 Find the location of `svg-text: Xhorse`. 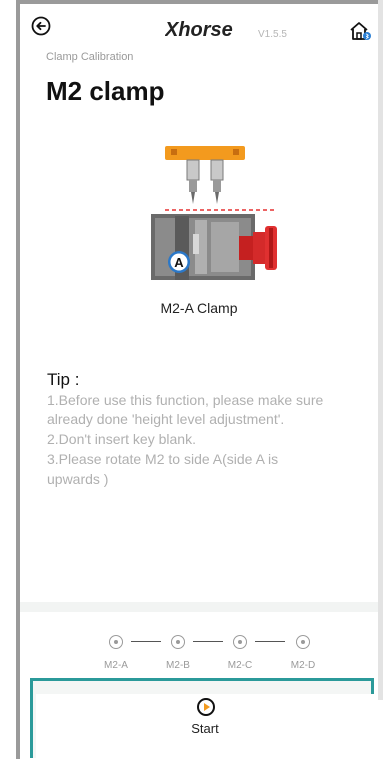

svg-text: Xhorse is located at coordinates (199, 29).